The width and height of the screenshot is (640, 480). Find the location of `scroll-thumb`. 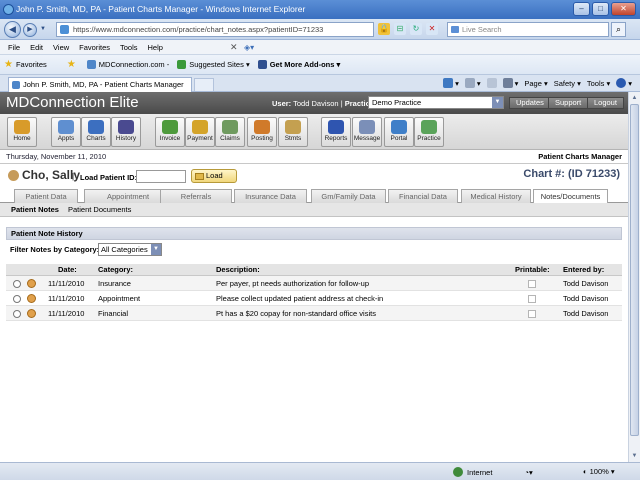

scroll-thumb is located at coordinates (634, 270).